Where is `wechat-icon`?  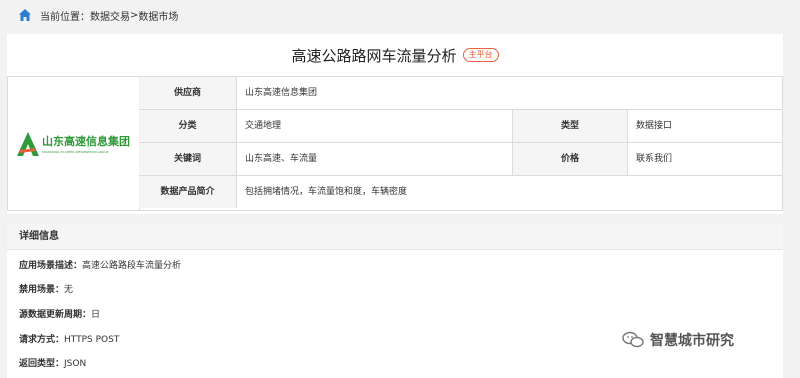 wechat-icon is located at coordinates (633, 339).